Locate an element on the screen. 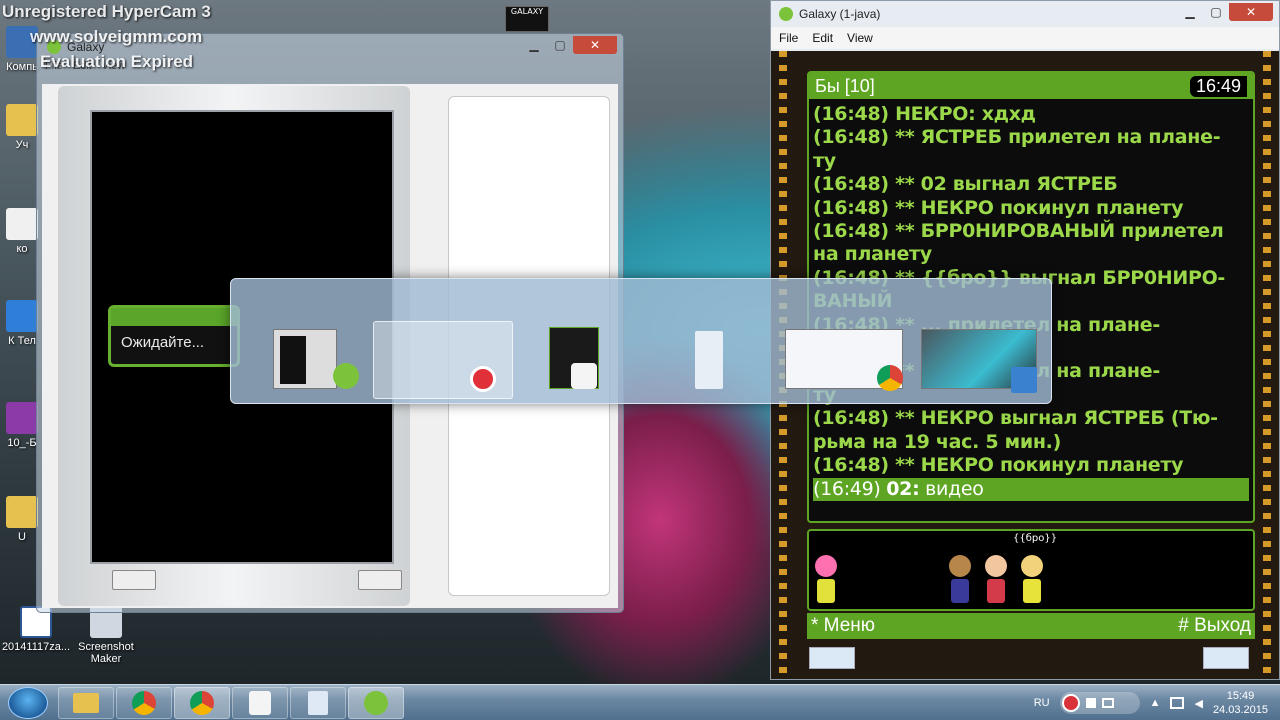 The width and height of the screenshot is (1280, 720). switcher-item-java is located at coordinates (591, 360).